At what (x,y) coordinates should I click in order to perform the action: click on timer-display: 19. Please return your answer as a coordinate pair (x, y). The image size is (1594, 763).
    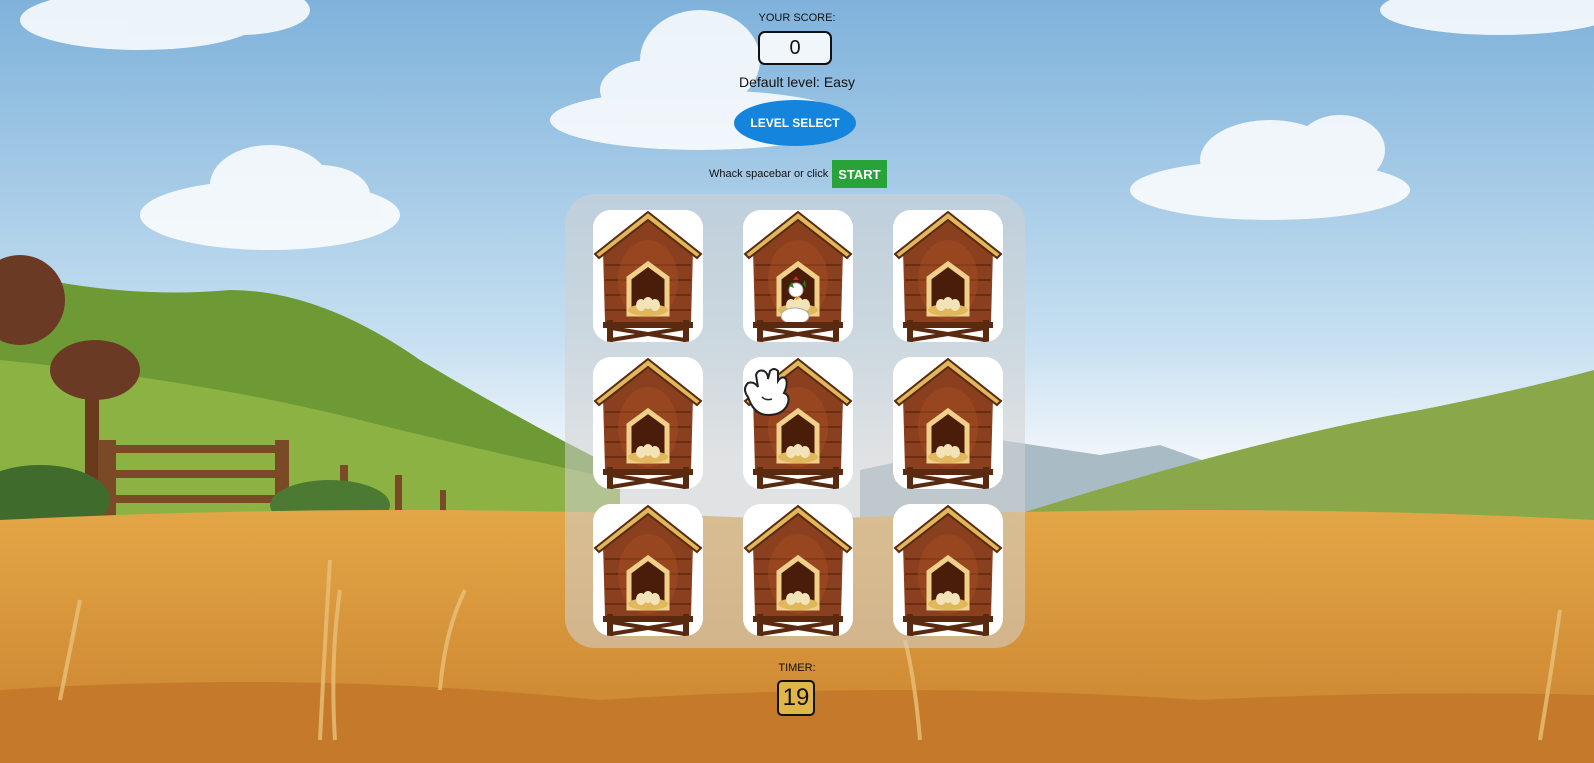
    Looking at the image, I should click on (796, 698).